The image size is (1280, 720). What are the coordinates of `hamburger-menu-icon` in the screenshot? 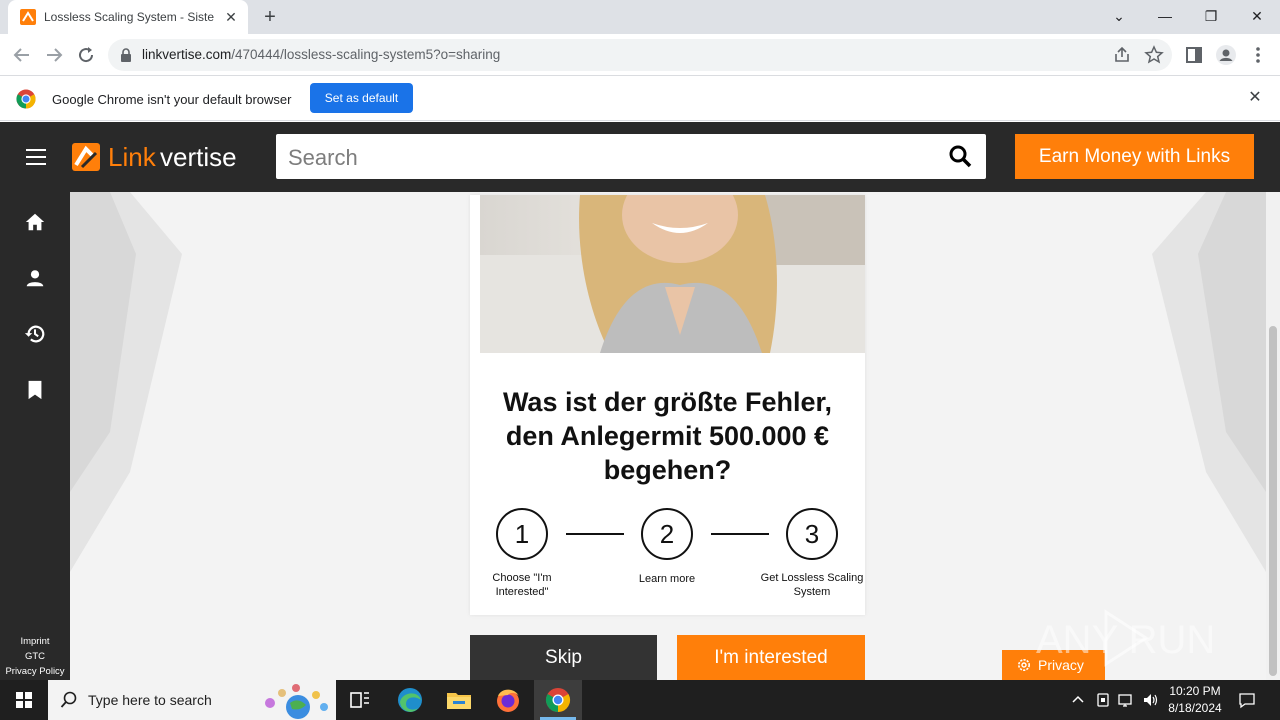 It's located at (36, 157).